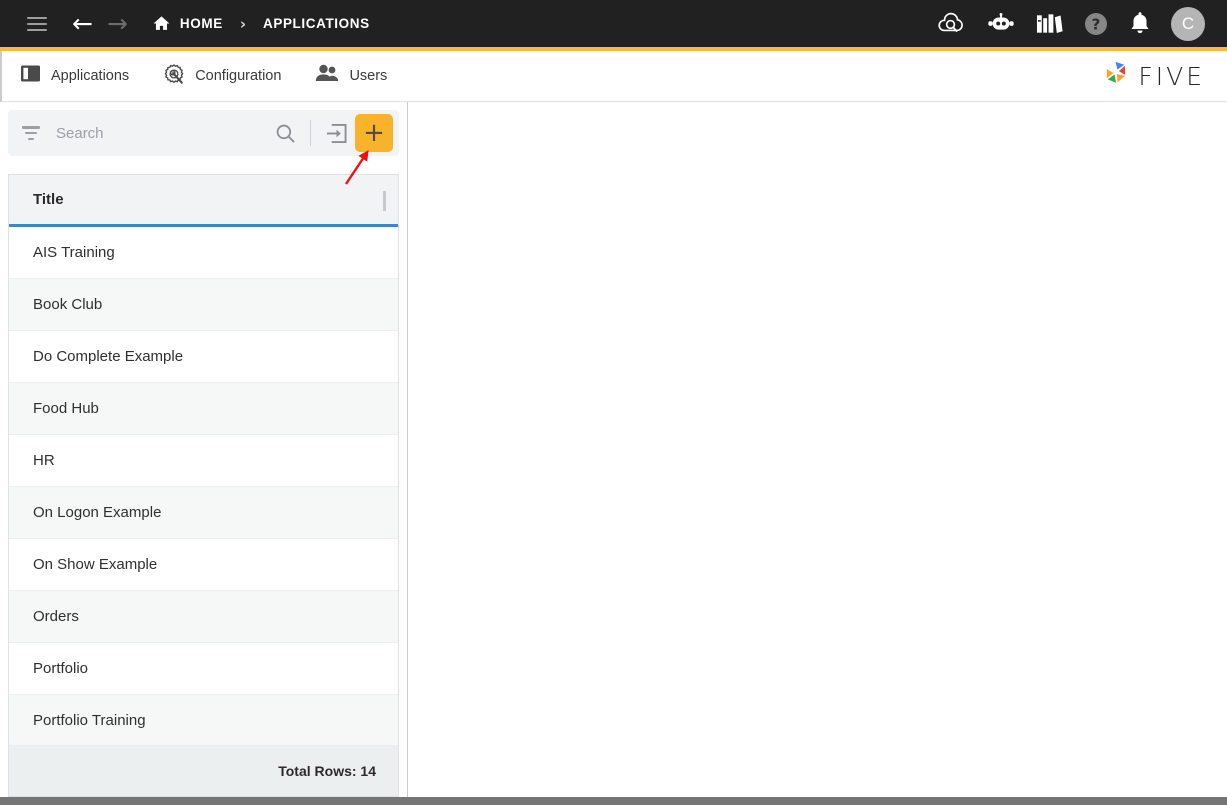 The image size is (1227, 805). What do you see at coordinates (44, 460) in the screenshot?
I see `row-title: HR` at bounding box center [44, 460].